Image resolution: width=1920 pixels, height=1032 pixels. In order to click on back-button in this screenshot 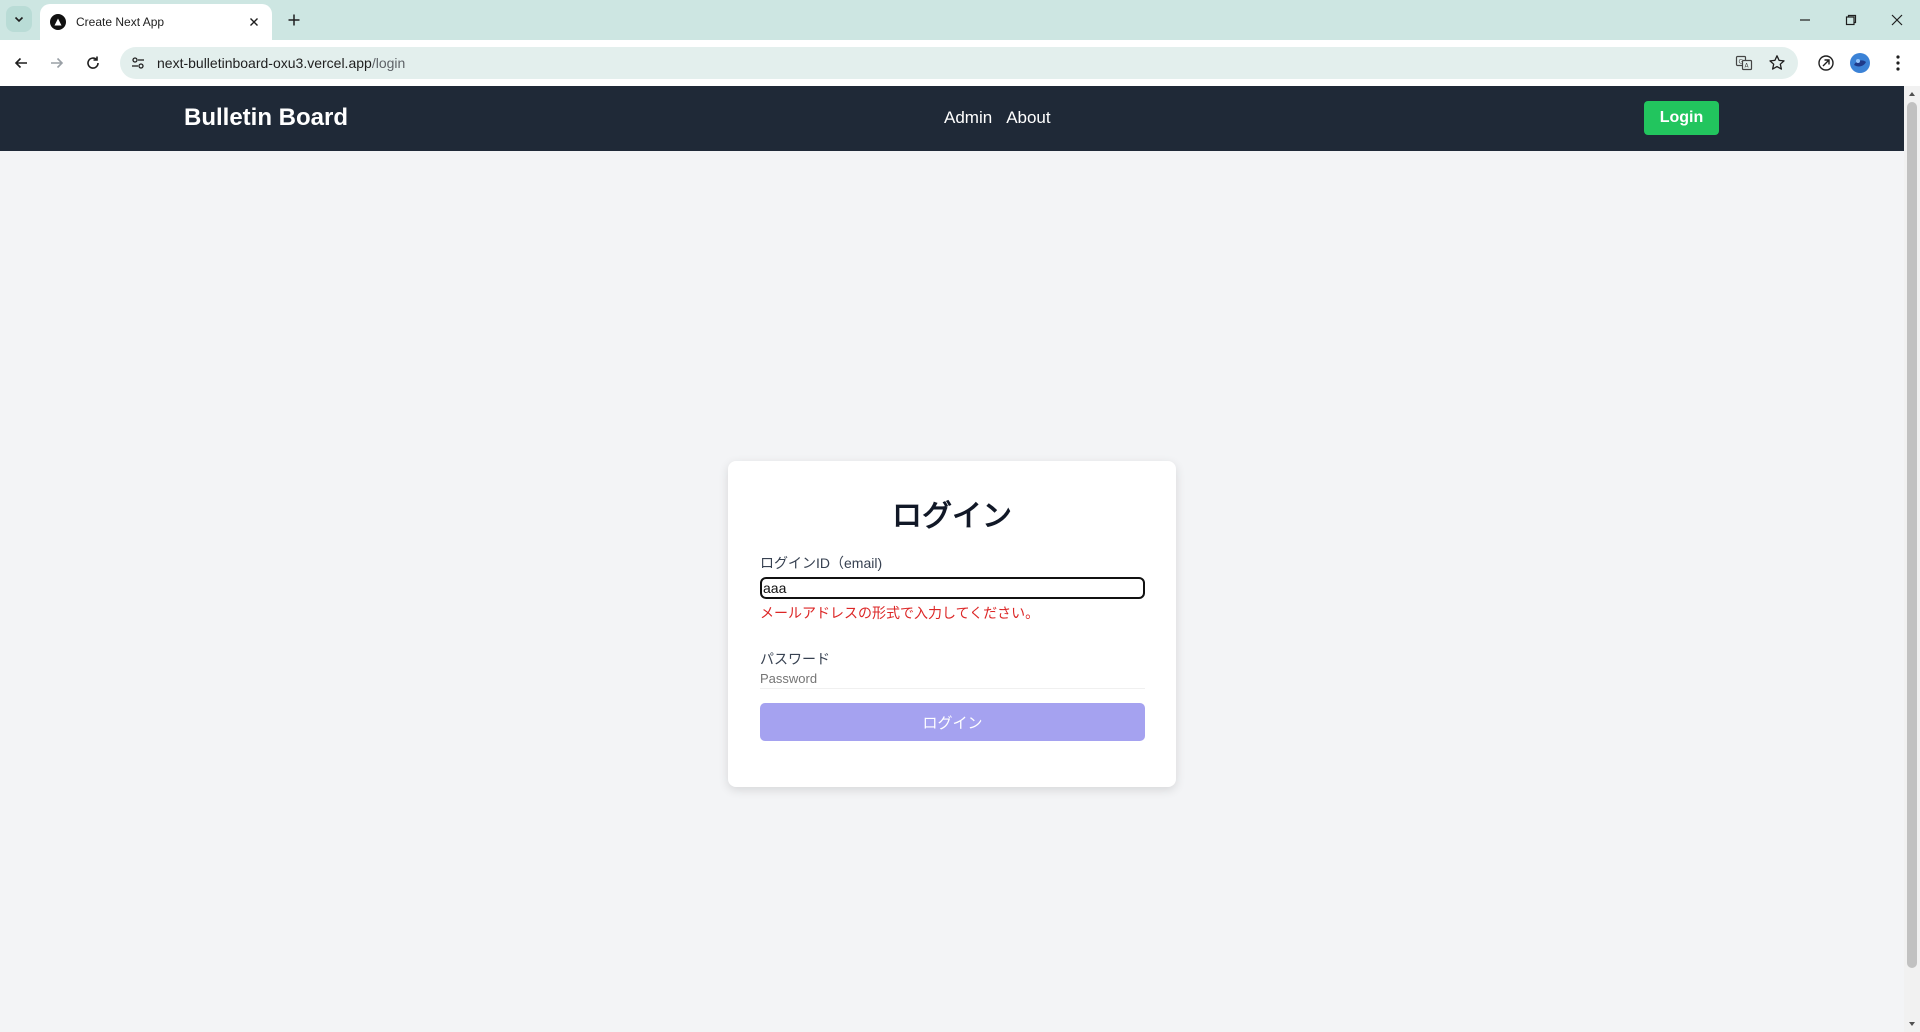, I will do `click(21, 63)`.